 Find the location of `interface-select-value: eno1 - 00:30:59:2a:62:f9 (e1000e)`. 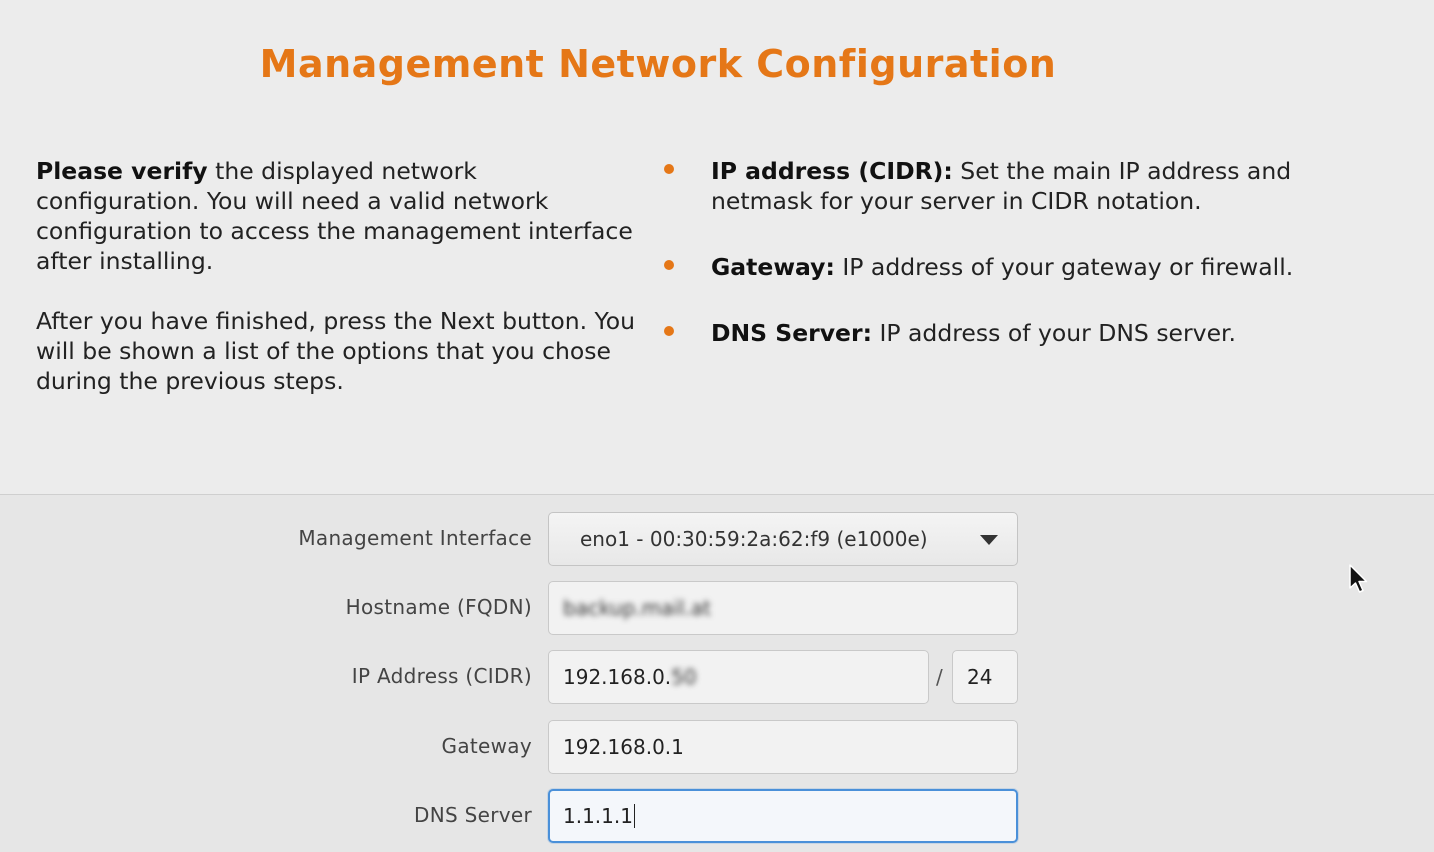

interface-select-value: eno1 - 00:30:59:2a:62:f9 (e1000e) is located at coordinates (754, 539).